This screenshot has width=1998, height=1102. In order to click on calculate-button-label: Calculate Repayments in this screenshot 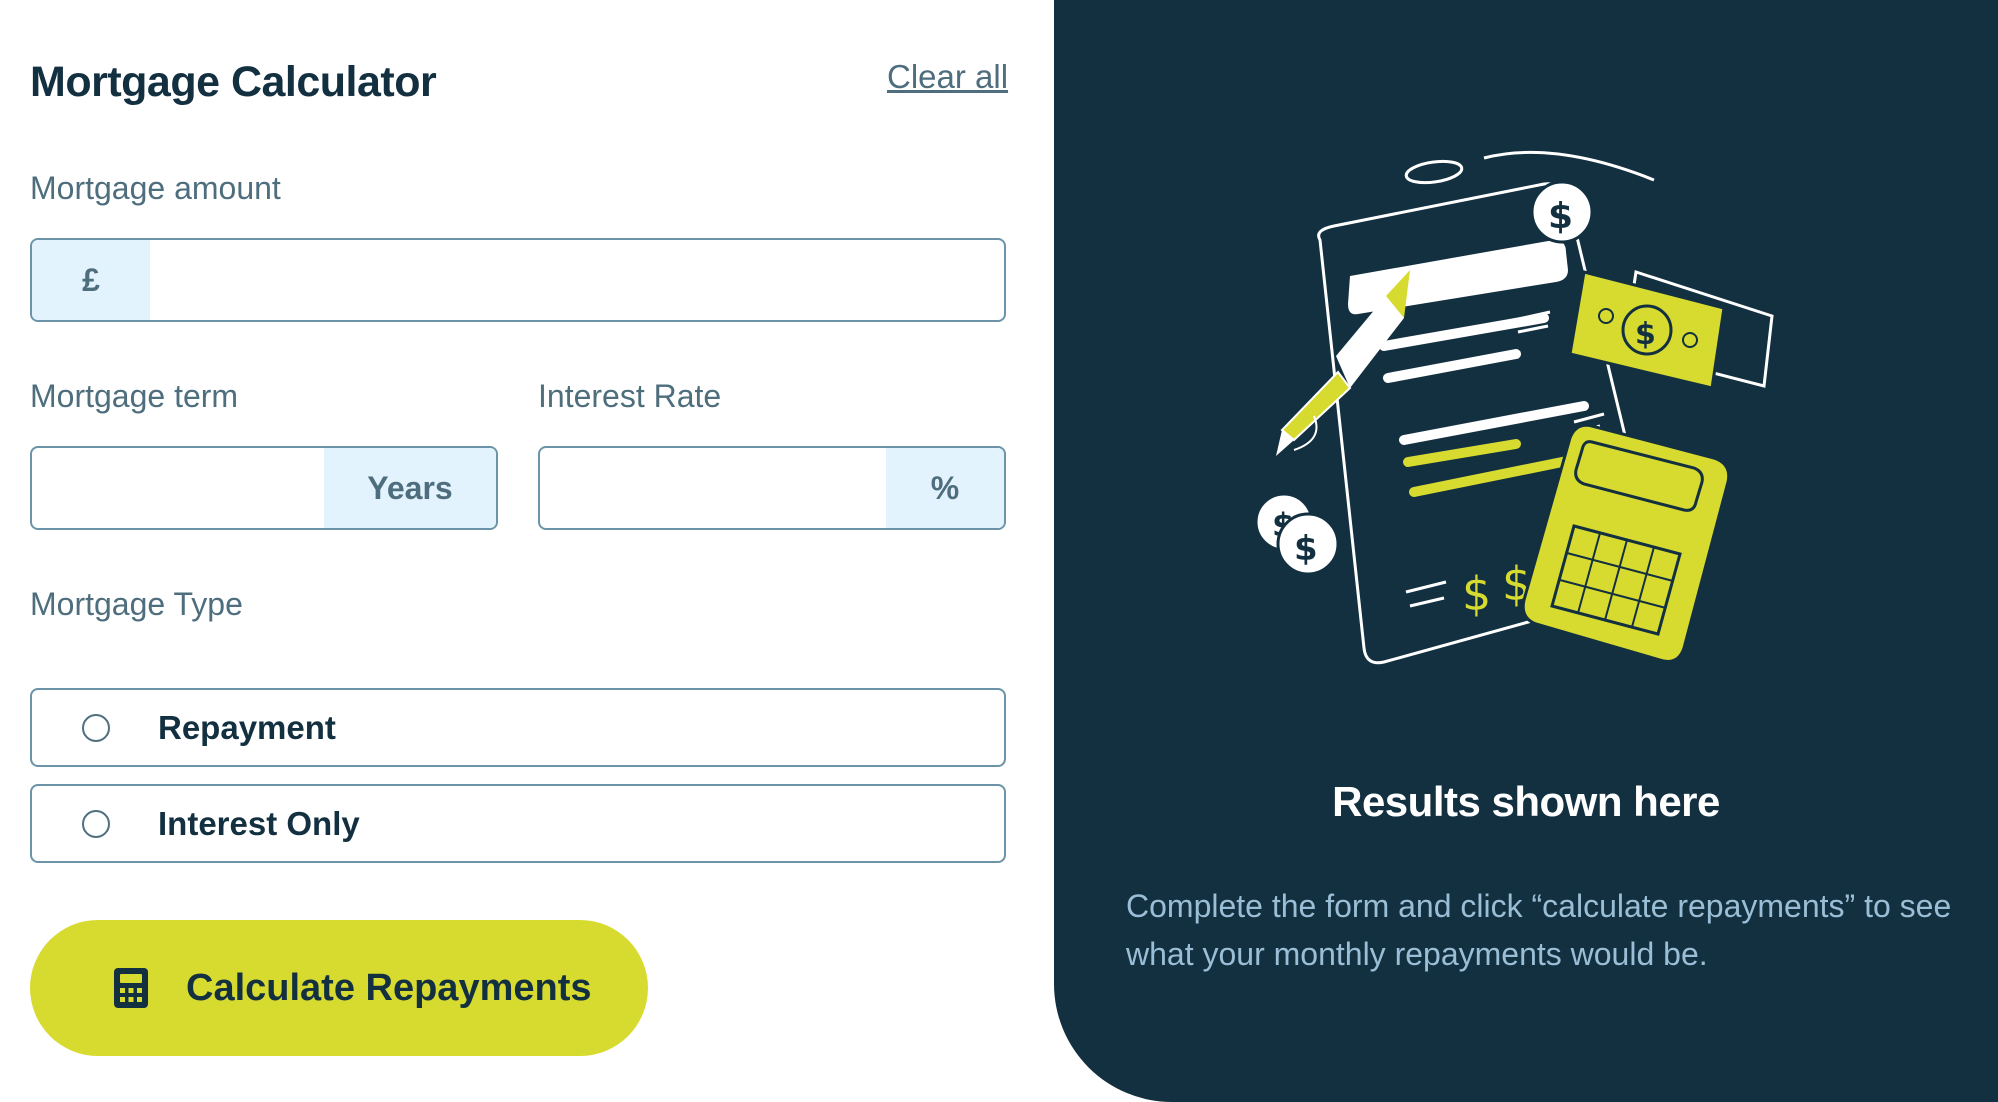, I will do `click(389, 987)`.